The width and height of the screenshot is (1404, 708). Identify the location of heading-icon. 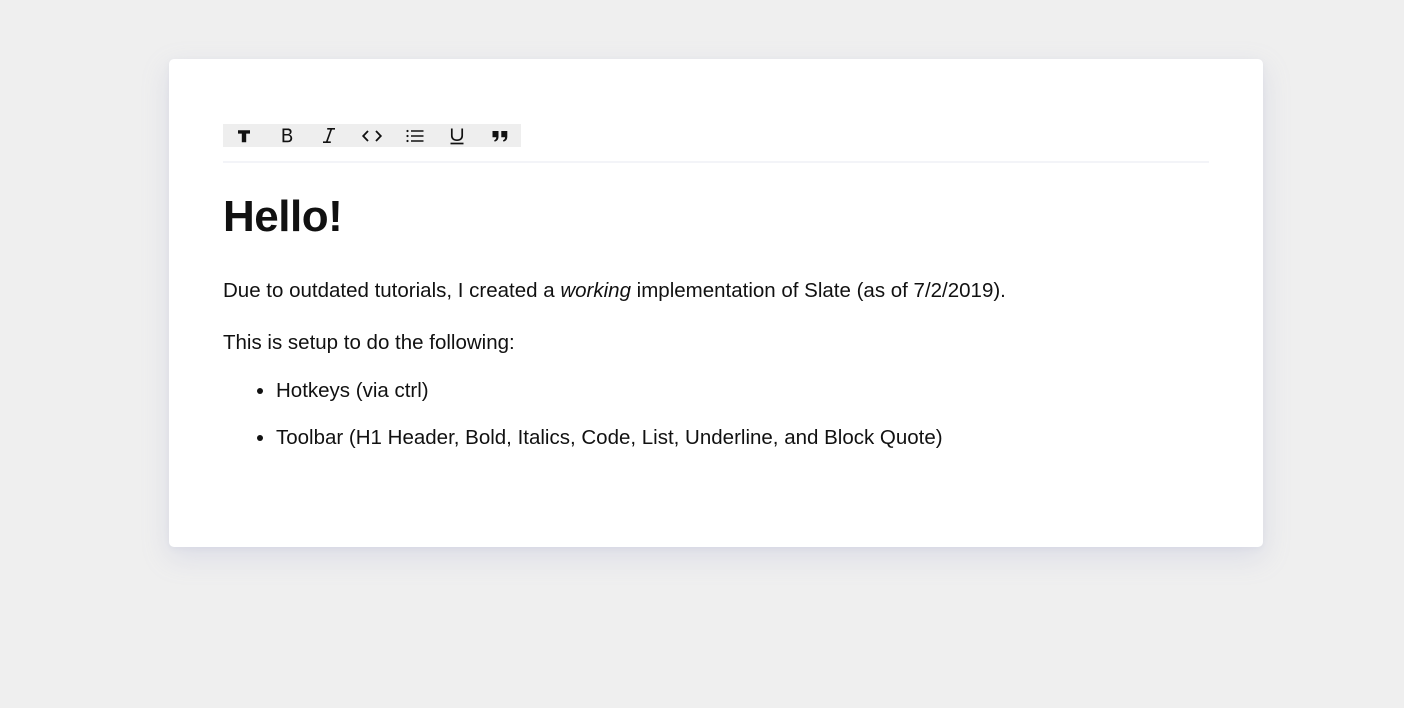
(244, 136).